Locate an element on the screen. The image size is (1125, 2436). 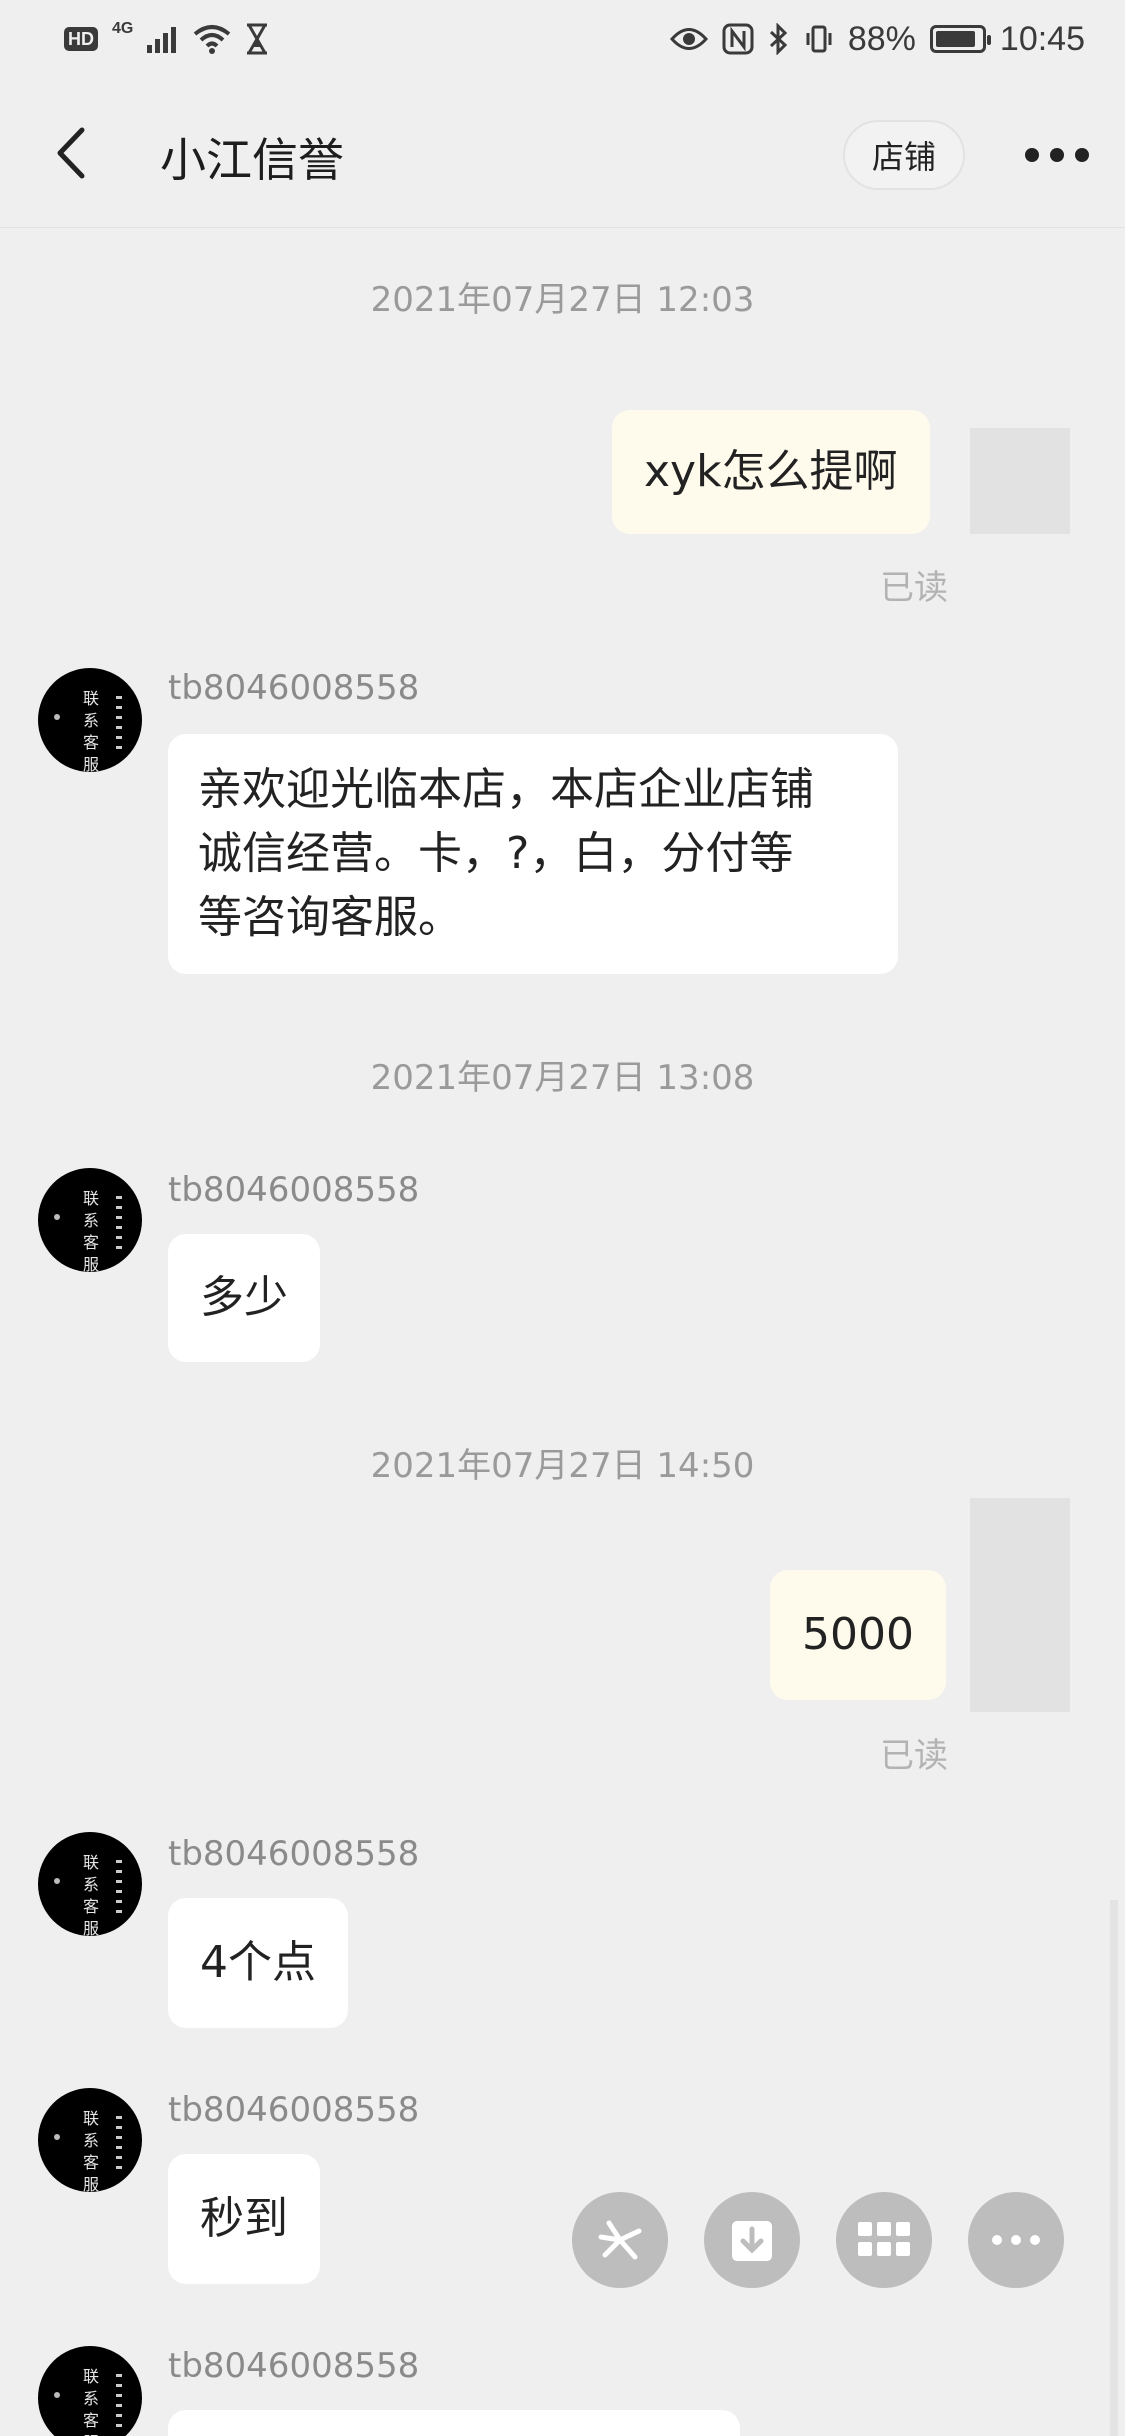
battery-icon is located at coordinates (960, 39).